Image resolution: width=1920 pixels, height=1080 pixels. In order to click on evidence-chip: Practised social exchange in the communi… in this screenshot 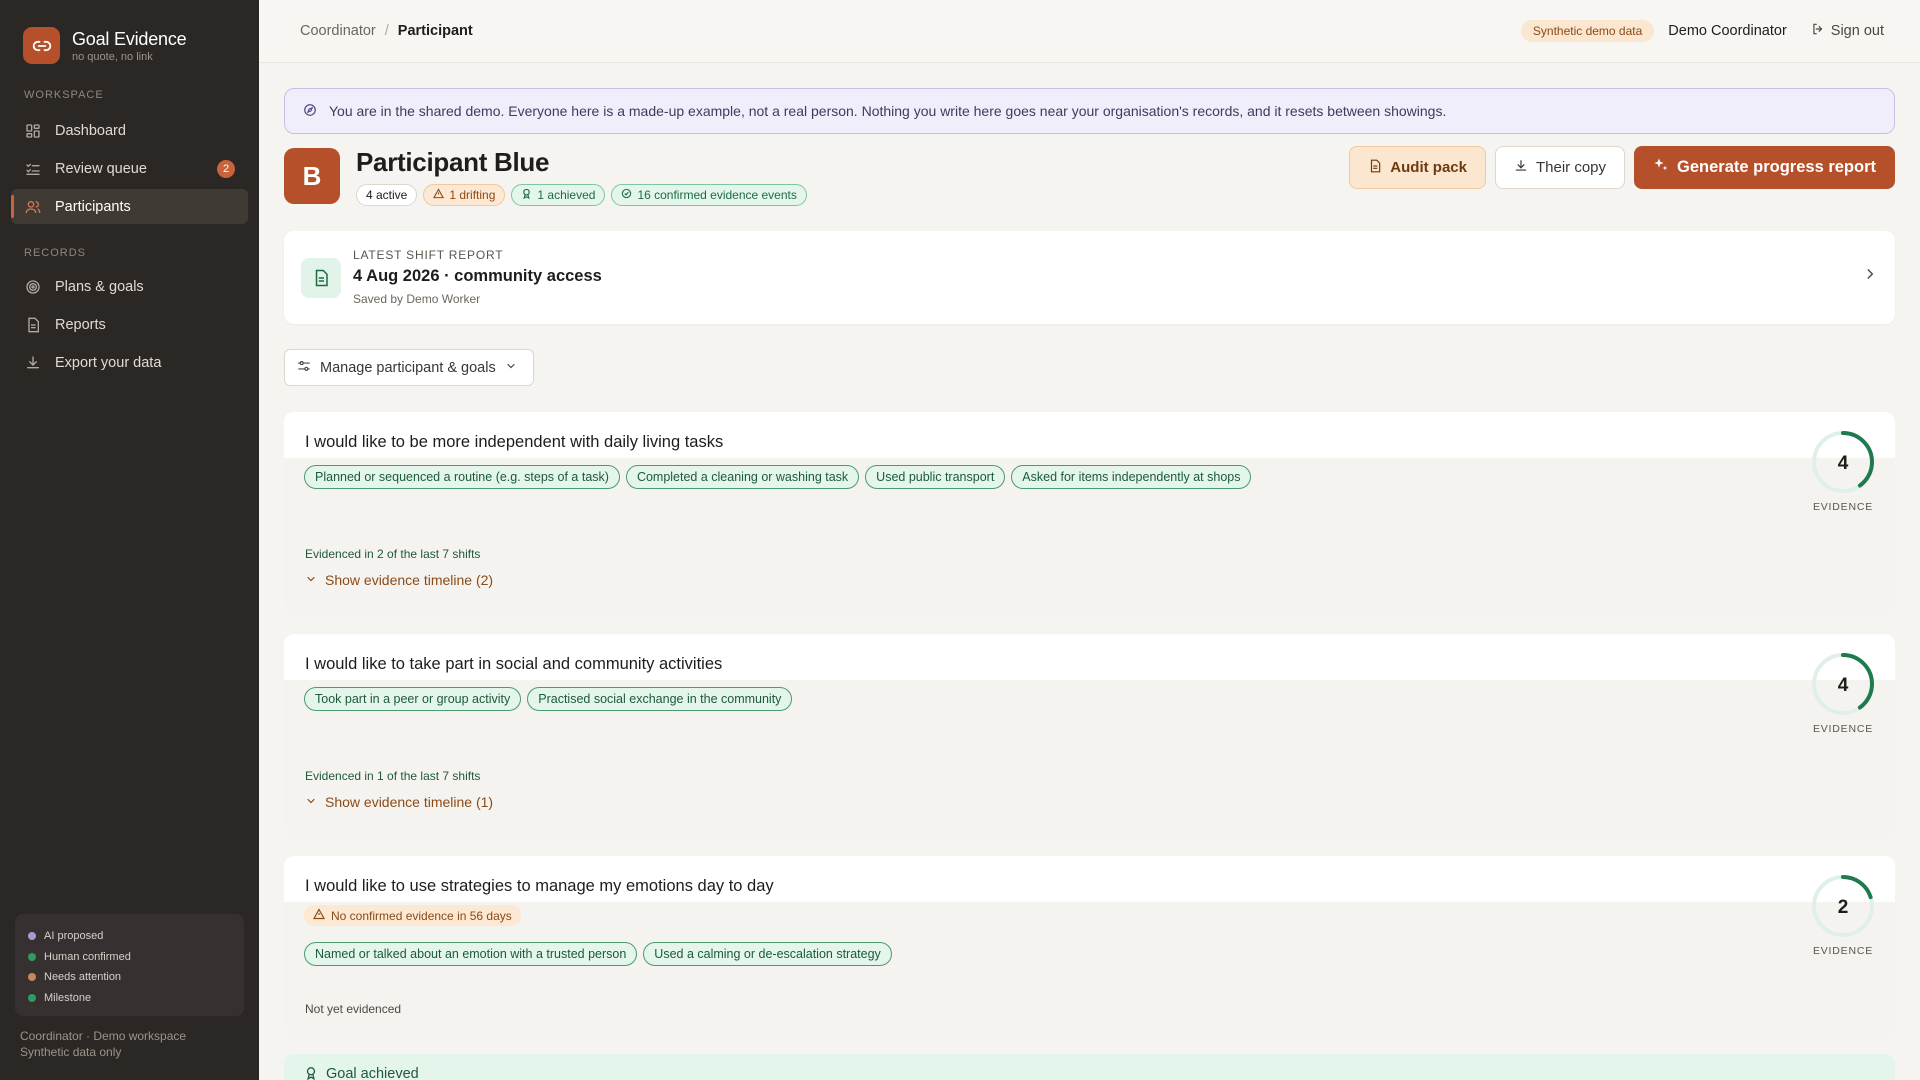, I will do `click(660, 699)`.